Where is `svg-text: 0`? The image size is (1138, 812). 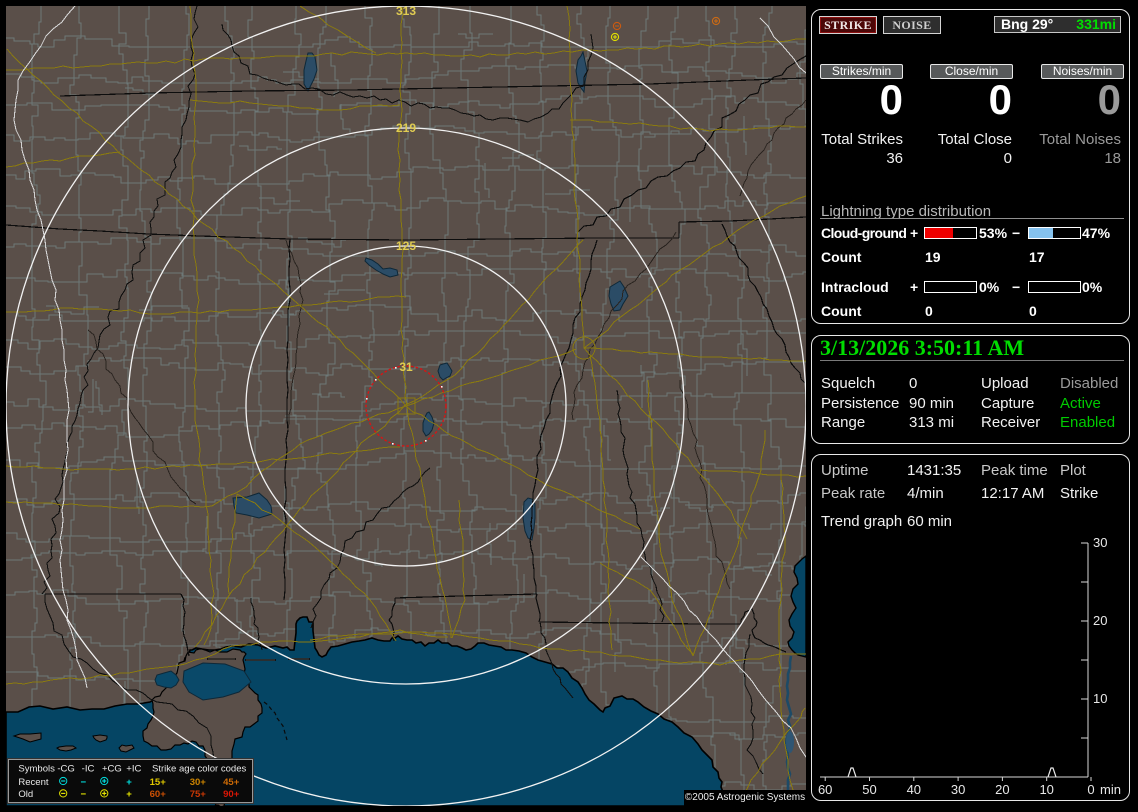
svg-text: 0 is located at coordinates (1090, 789).